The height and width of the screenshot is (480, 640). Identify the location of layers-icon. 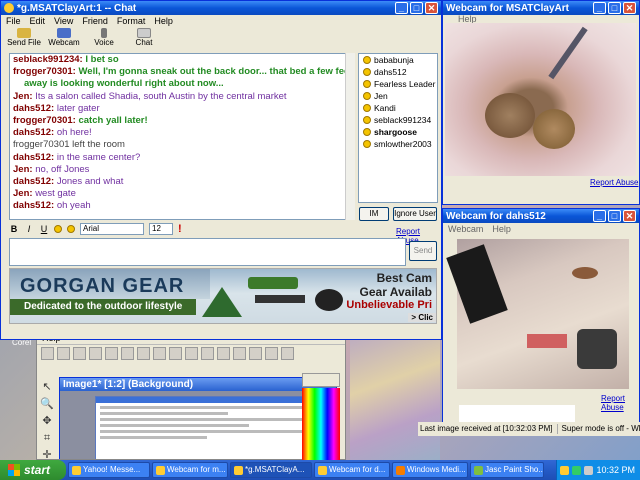
(239, 353).